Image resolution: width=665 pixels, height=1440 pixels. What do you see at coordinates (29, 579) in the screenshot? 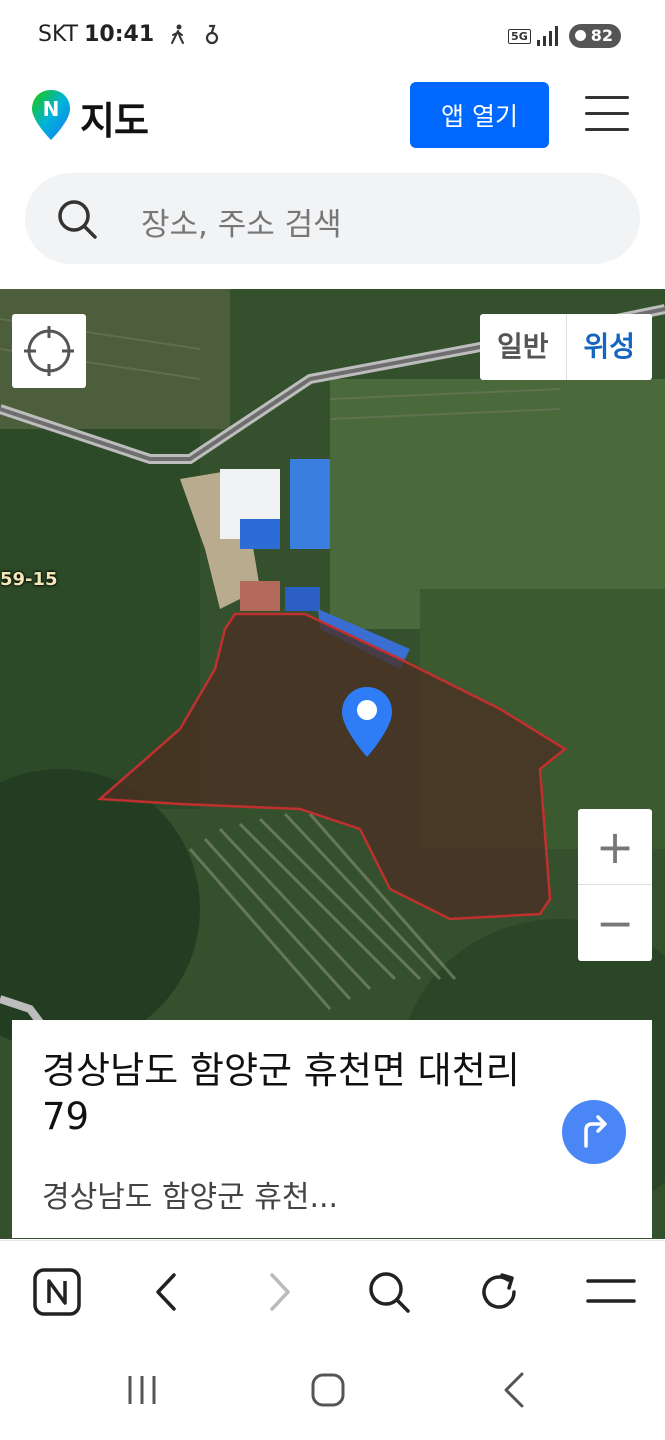
I see `road-number-label: 59-15` at bounding box center [29, 579].